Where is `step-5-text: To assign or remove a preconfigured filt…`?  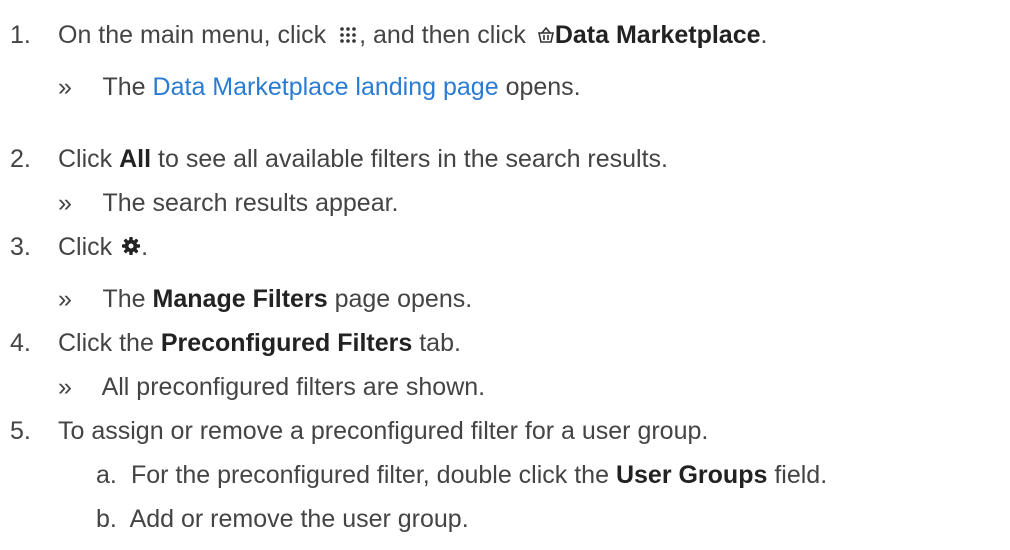
step-5-text: To assign or remove a preconfigured filt… is located at coordinates (383, 431).